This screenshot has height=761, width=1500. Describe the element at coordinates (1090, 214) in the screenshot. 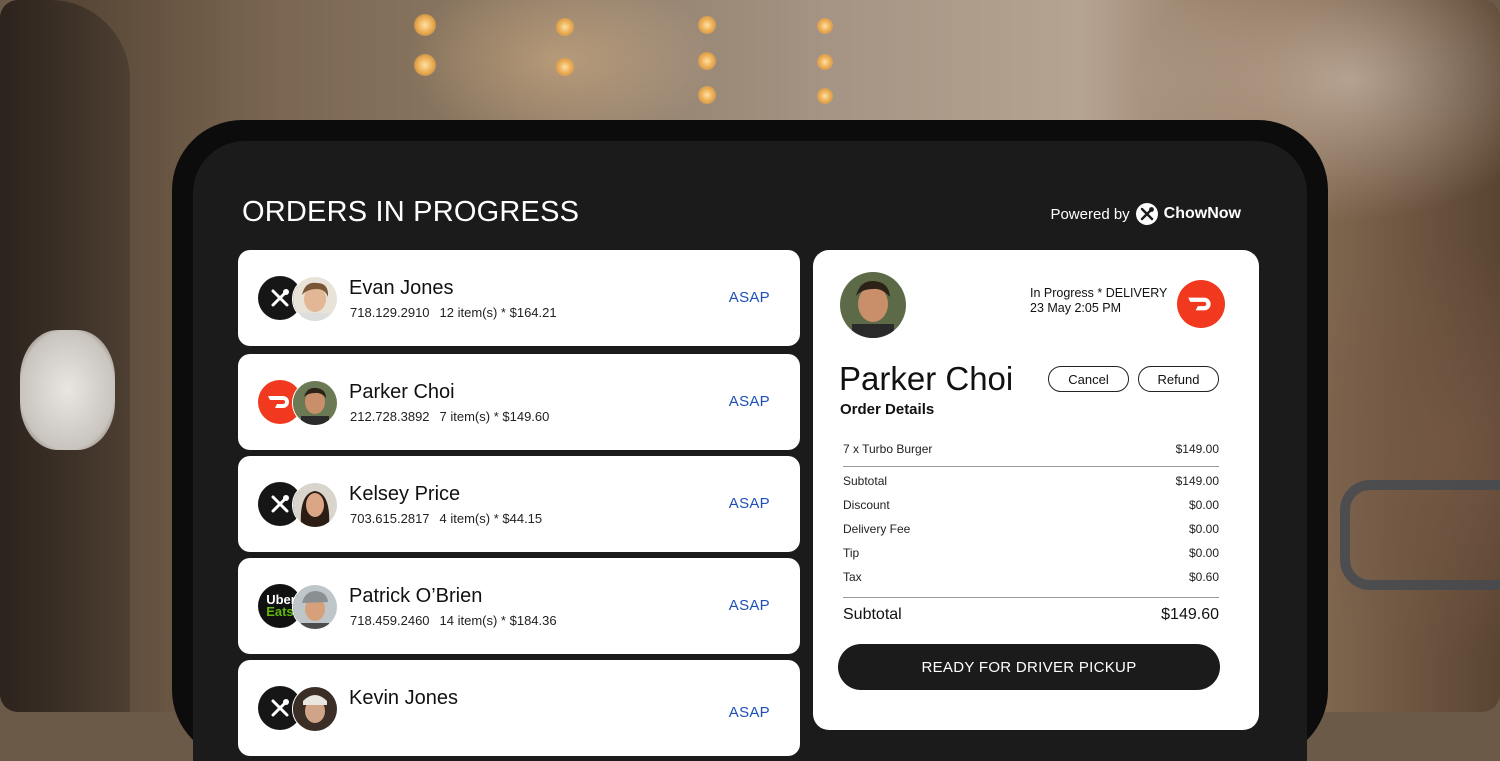

I see `powered-by-label: Powered by` at that location.